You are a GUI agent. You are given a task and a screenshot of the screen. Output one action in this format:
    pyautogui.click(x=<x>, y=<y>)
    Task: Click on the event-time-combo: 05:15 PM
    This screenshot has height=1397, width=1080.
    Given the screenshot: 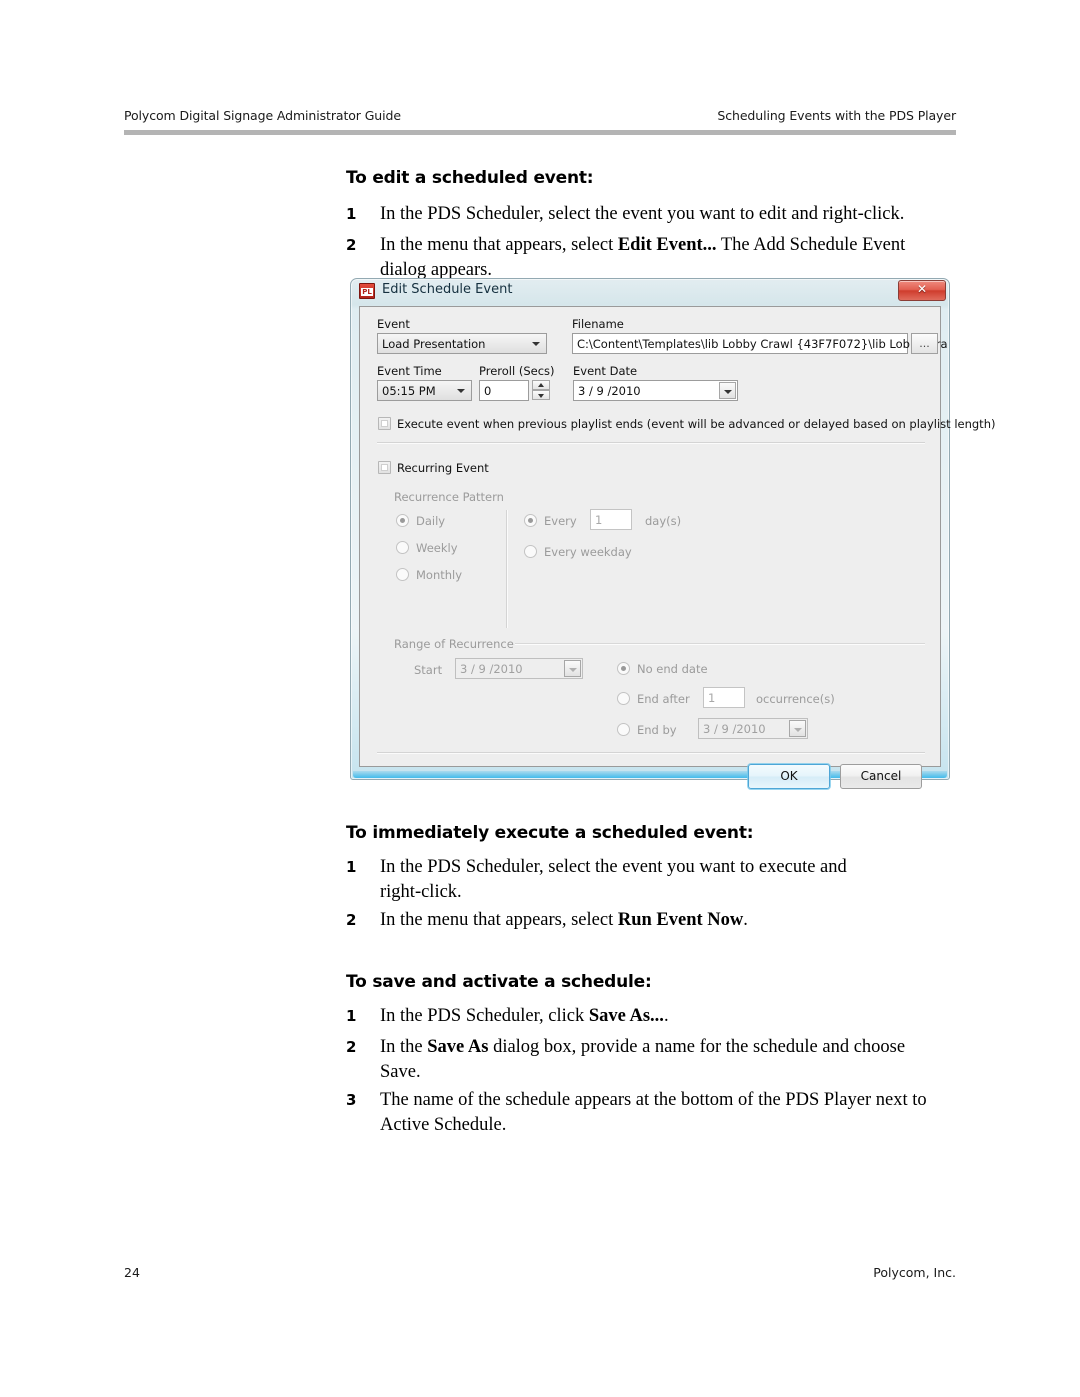 What is the action you would take?
    pyautogui.click(x=424, y=390)
    